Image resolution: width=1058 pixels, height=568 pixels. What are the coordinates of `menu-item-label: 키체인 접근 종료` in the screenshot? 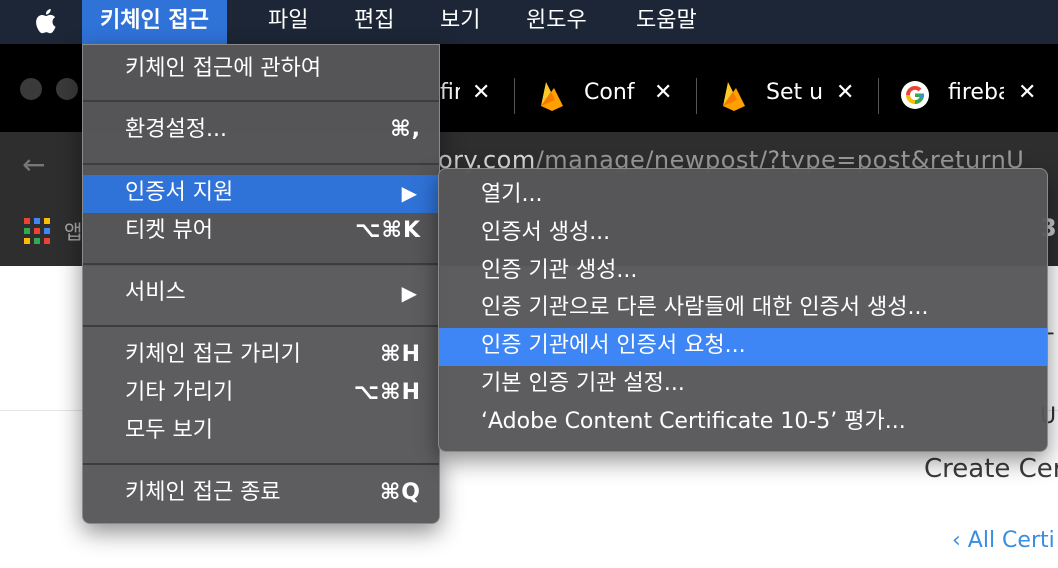 It's located at (203, 492).